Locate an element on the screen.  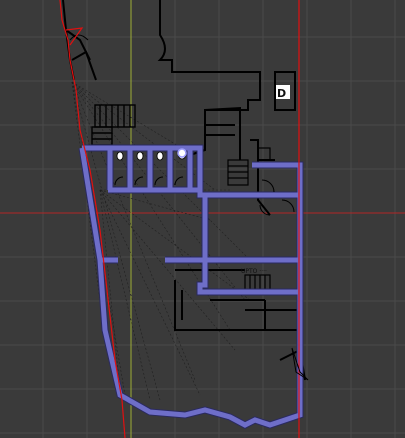
room-marker-label: D is located at coordinates (281, 93).